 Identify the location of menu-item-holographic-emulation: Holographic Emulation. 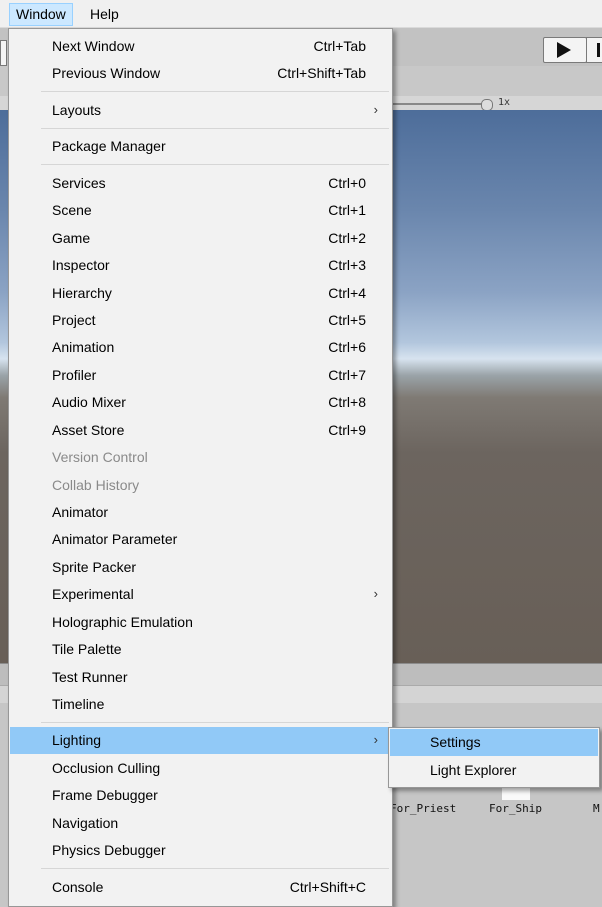
(200, 622).